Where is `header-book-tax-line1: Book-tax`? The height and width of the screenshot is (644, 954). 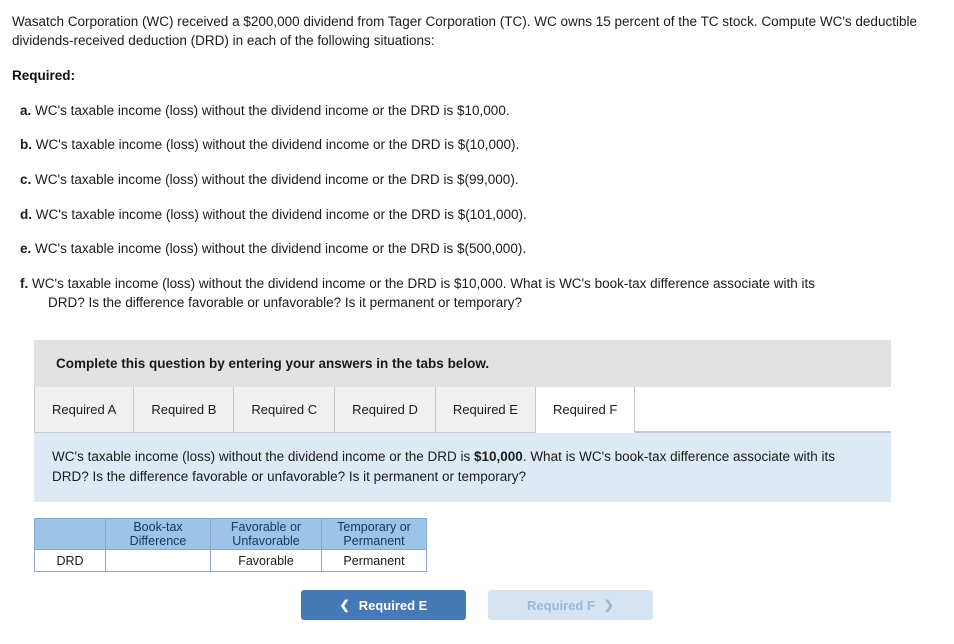 header-book-tax-line1: Book-tax is located at coordinates (158, 527).